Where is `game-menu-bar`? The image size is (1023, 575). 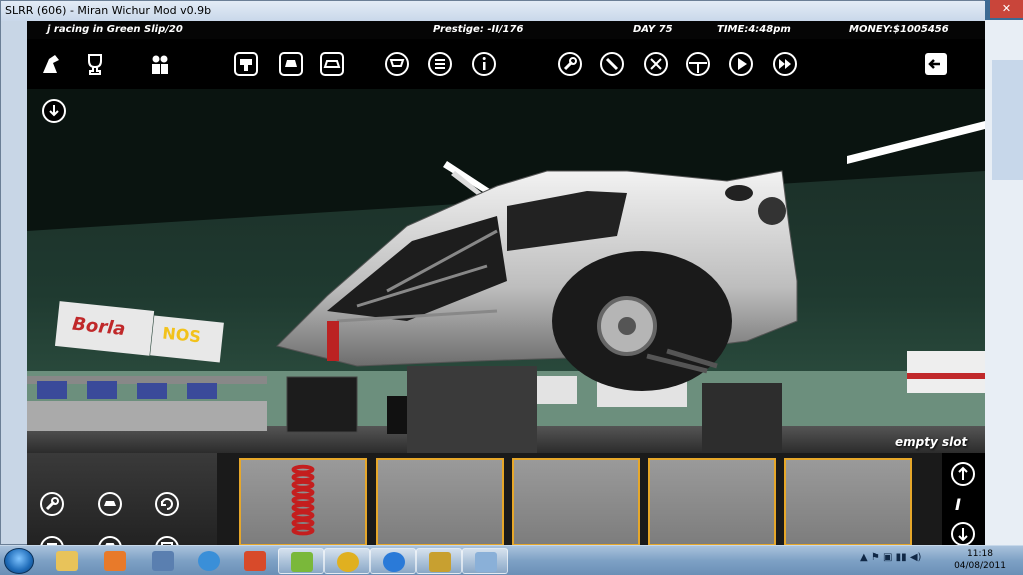 game-menu-bar is located at coordinates (506, 64).